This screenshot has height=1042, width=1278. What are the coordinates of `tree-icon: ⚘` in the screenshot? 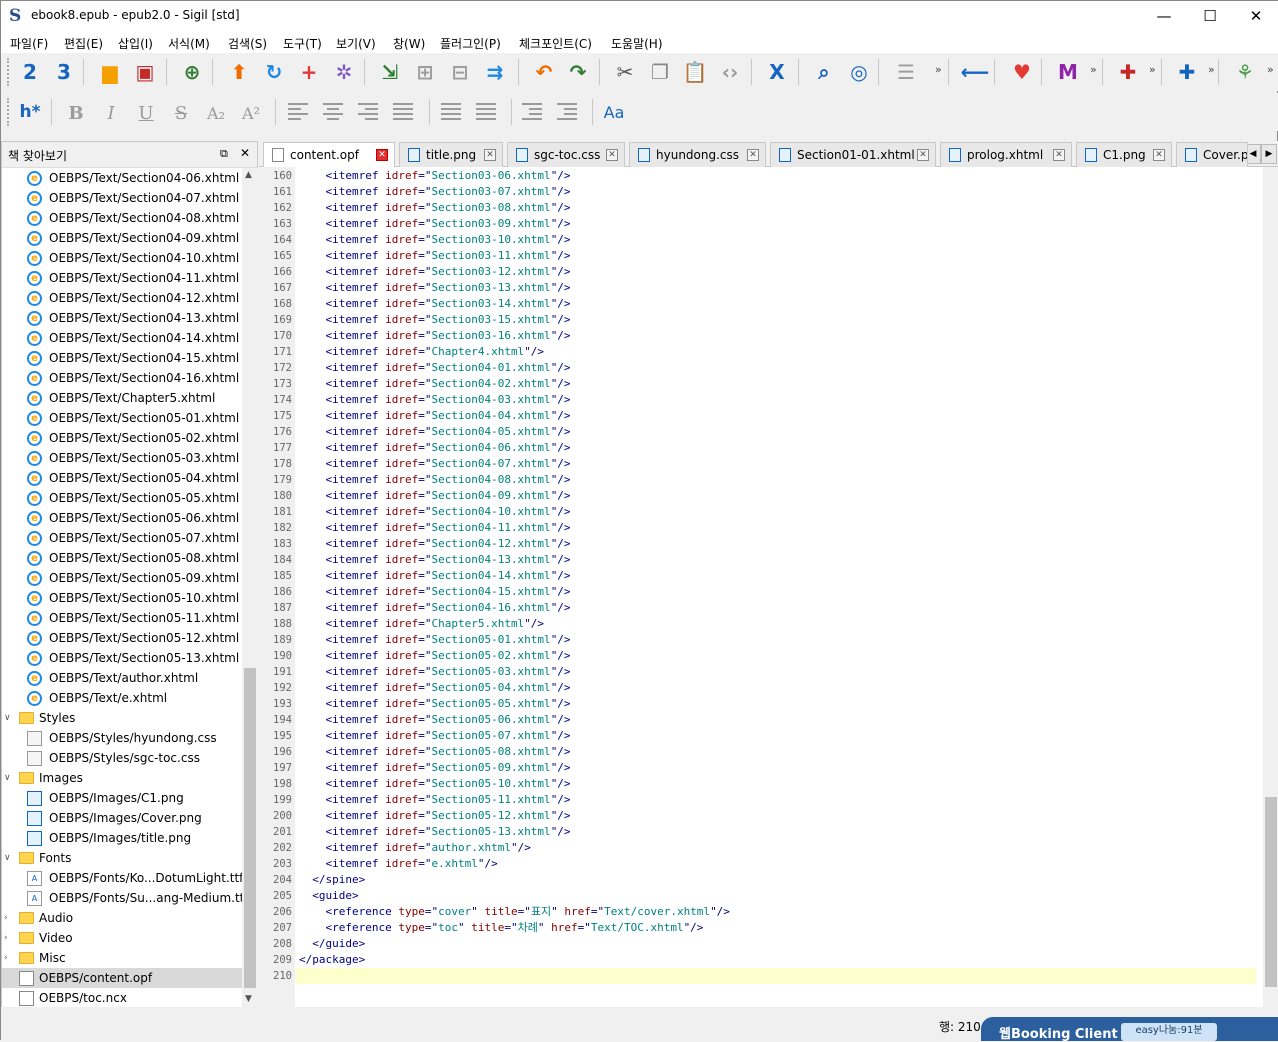 It's located at (1245, 72).